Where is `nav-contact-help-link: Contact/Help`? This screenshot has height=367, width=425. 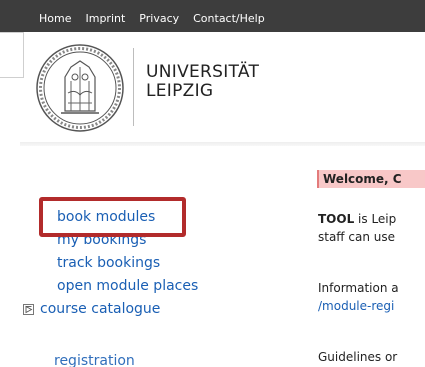 nav-contact-help-link: Contact/Help is located at coordinates (229, 19).